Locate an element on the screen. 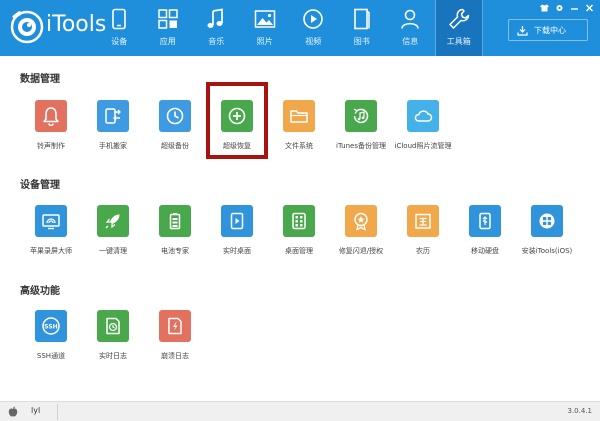  battery-icon-tile is located at coordinates (175, 221).